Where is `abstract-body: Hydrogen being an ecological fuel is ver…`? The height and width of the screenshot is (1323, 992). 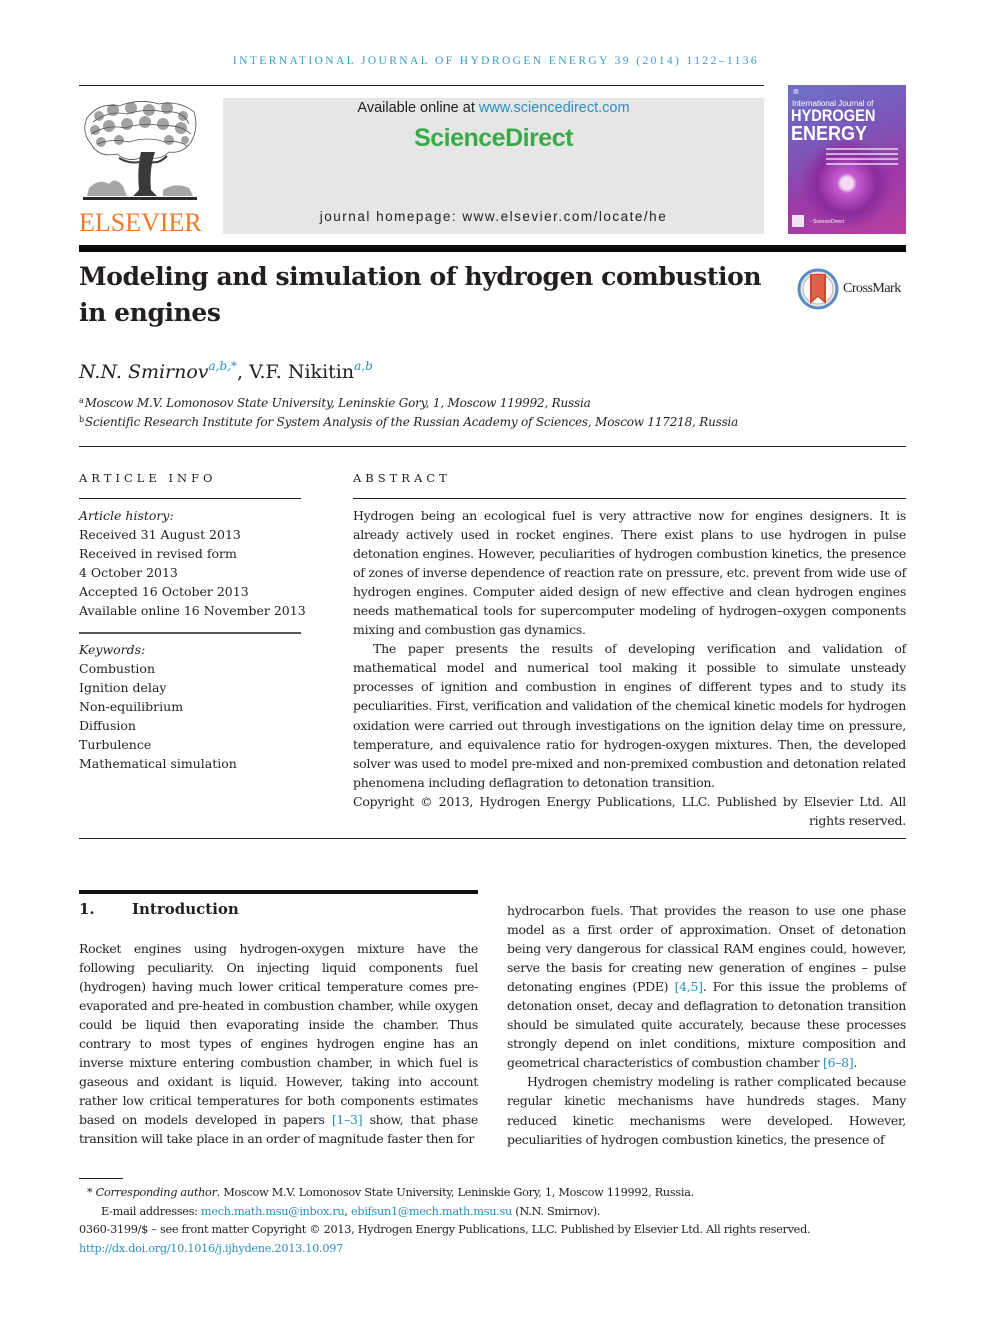
abstract-body: Hydrogen being an ecological fuel is ver… is located at coordinates (629, 668).